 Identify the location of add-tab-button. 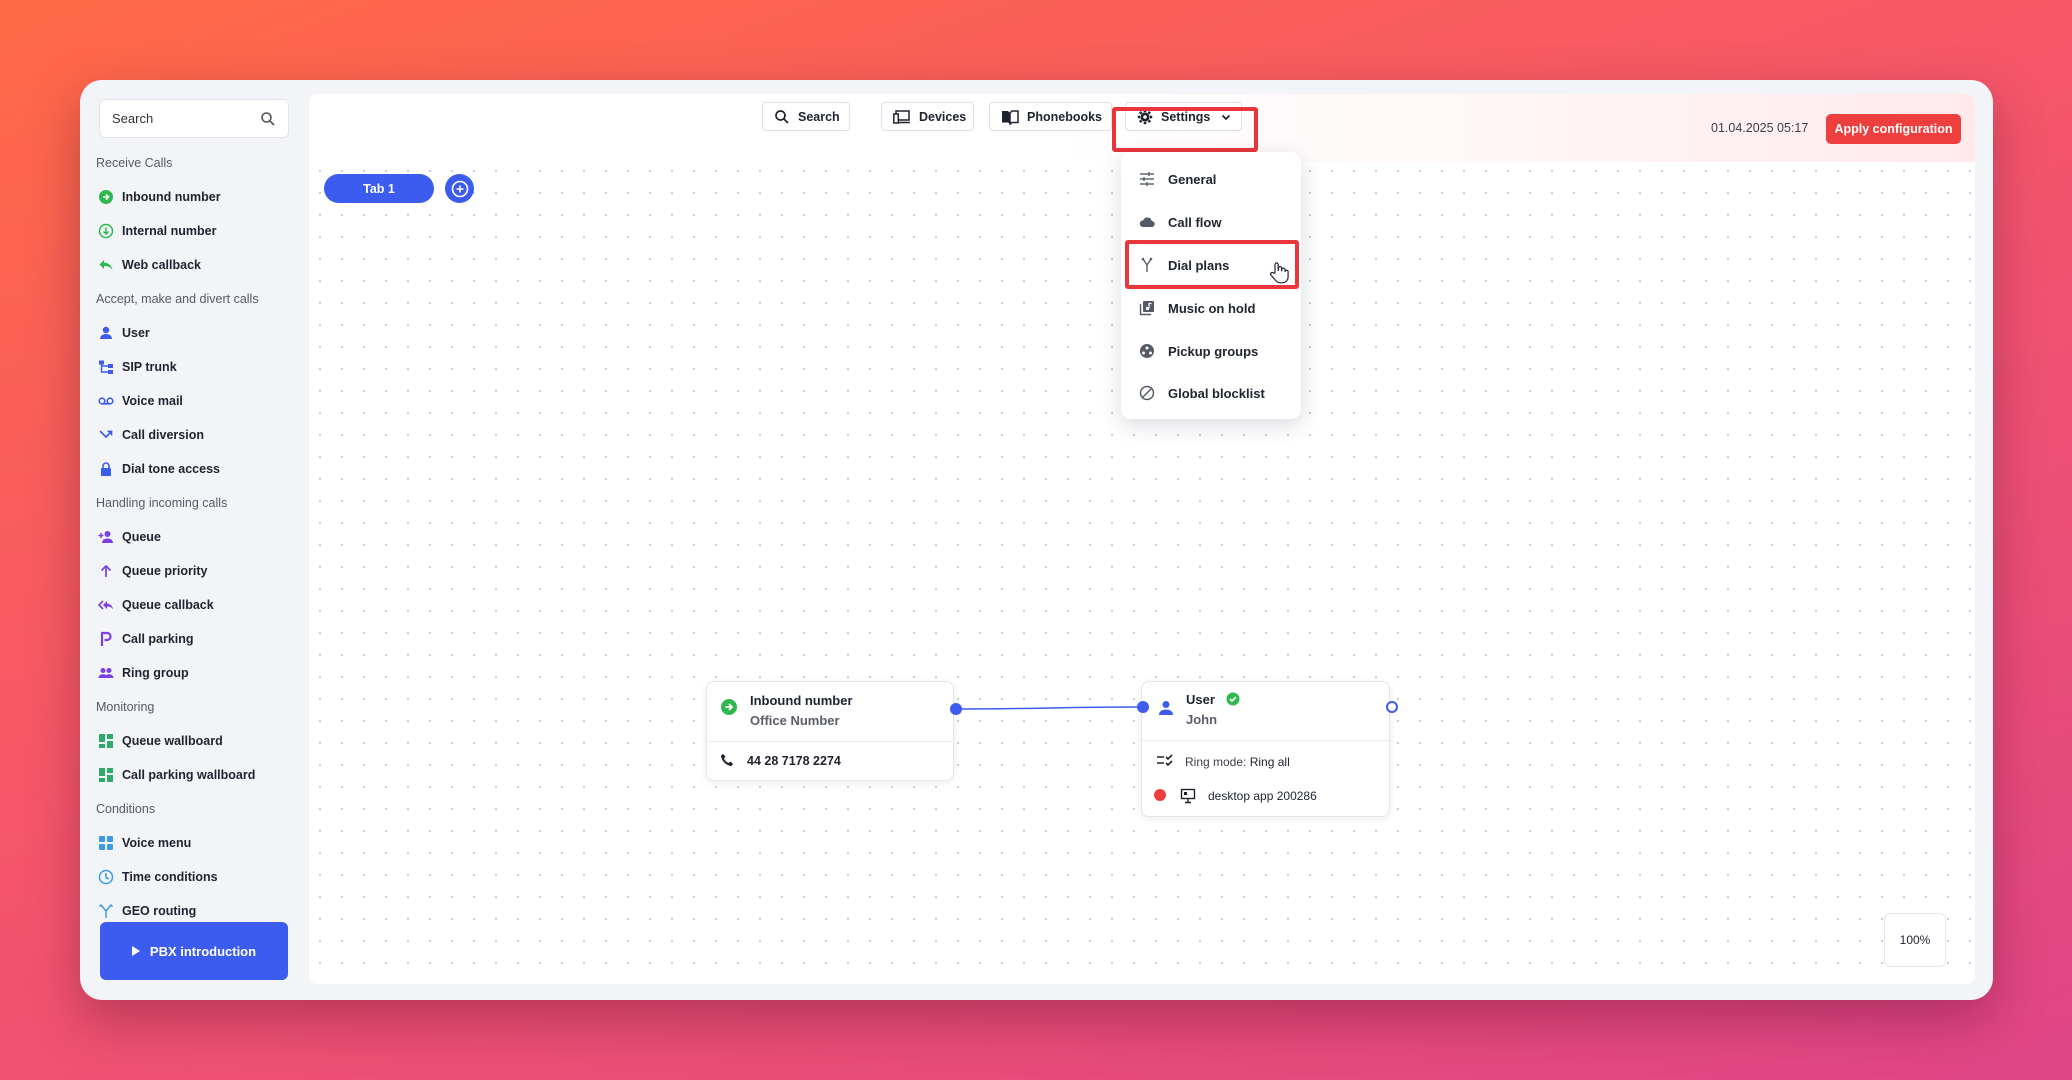
(459, 188).